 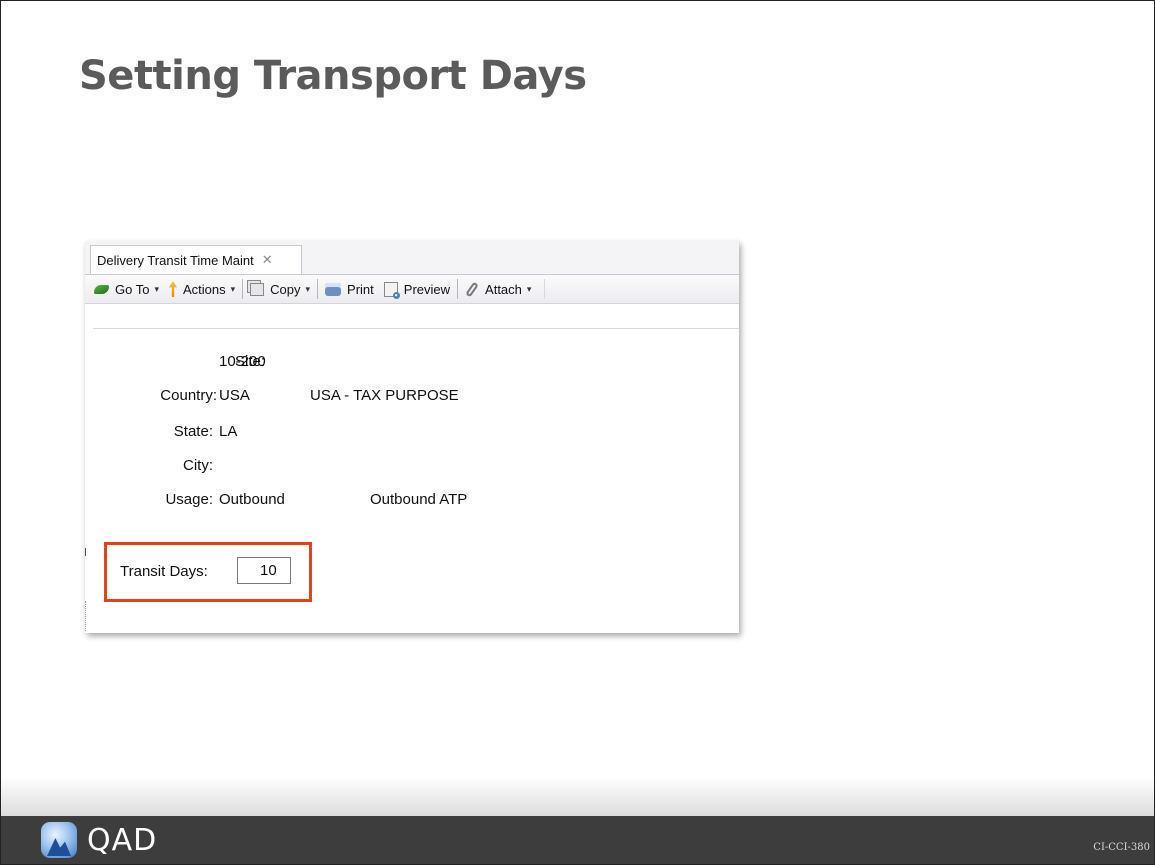 I want to click on attach-icon, so click(x=472, y=289).